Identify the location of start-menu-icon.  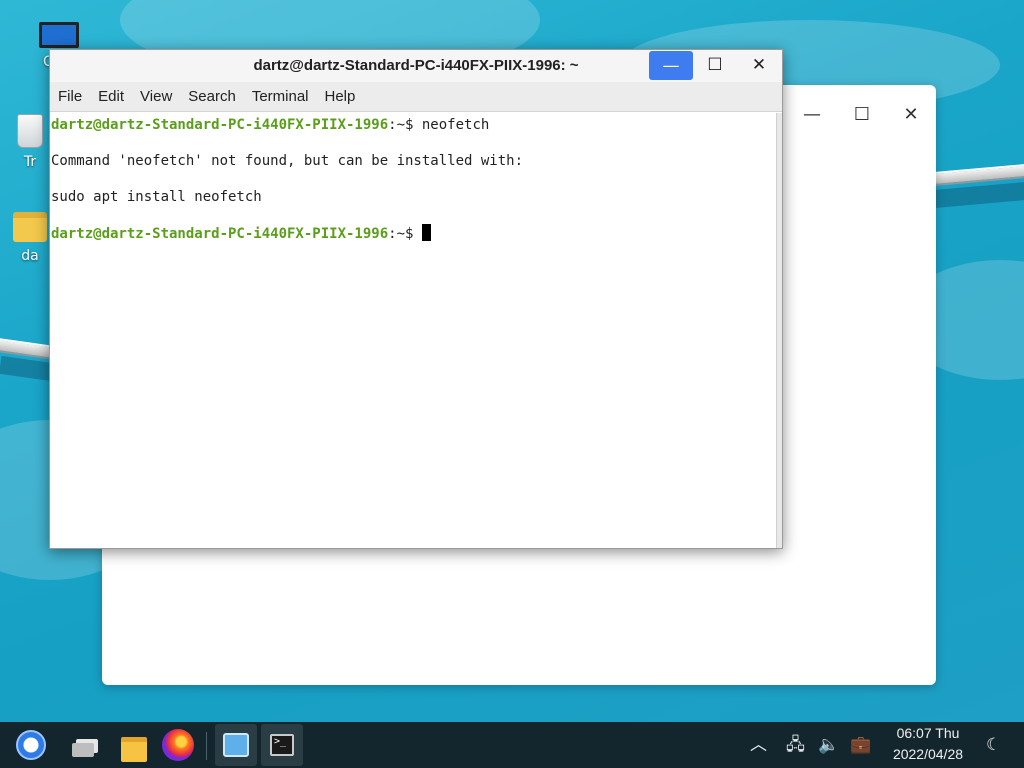
(31, 745).